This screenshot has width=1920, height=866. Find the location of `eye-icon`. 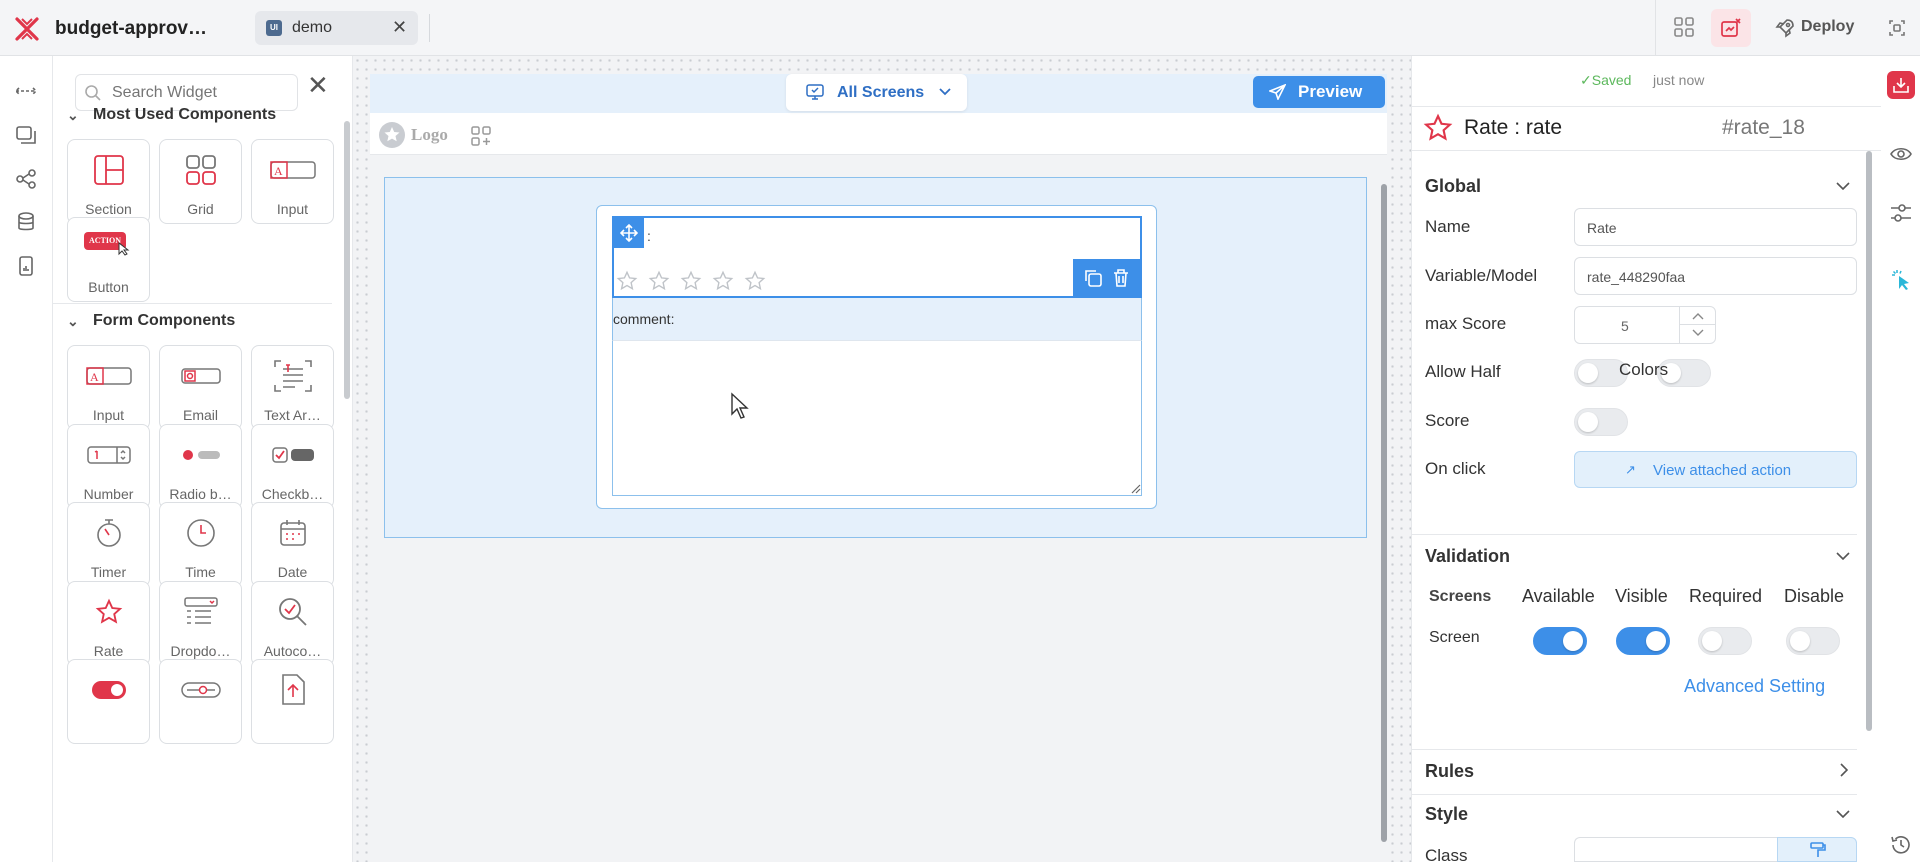

eye-icon is located at coordinates (1901, 154).